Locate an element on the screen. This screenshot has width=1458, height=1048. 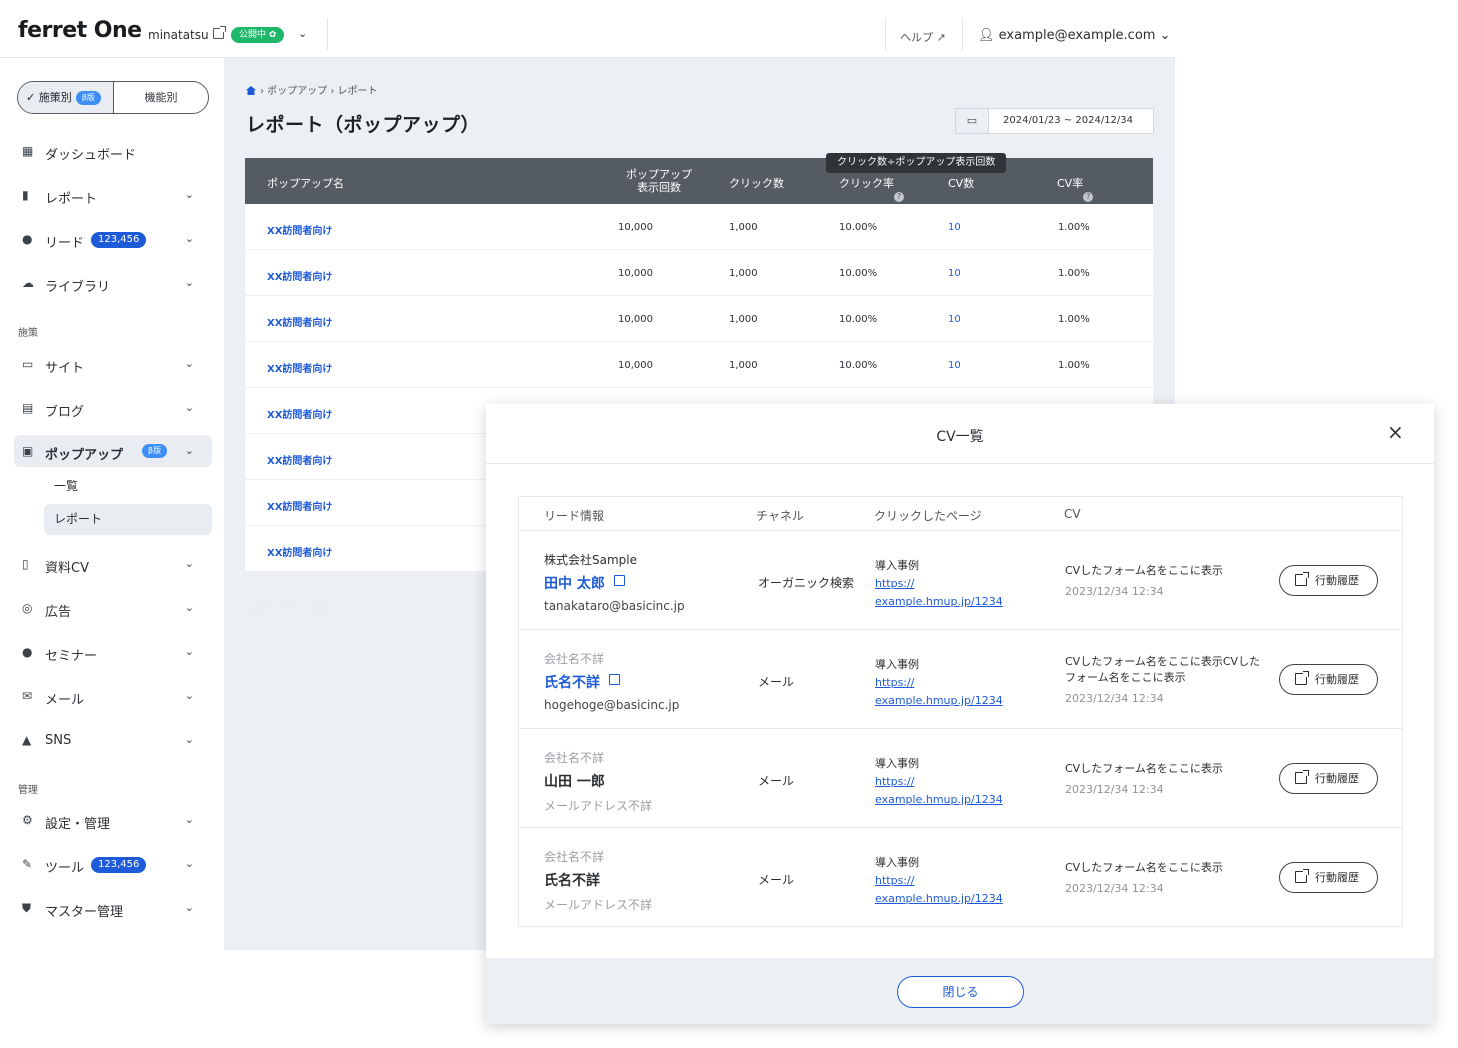
col-lead-info: リード情報 is located at coordinates (574, 516).